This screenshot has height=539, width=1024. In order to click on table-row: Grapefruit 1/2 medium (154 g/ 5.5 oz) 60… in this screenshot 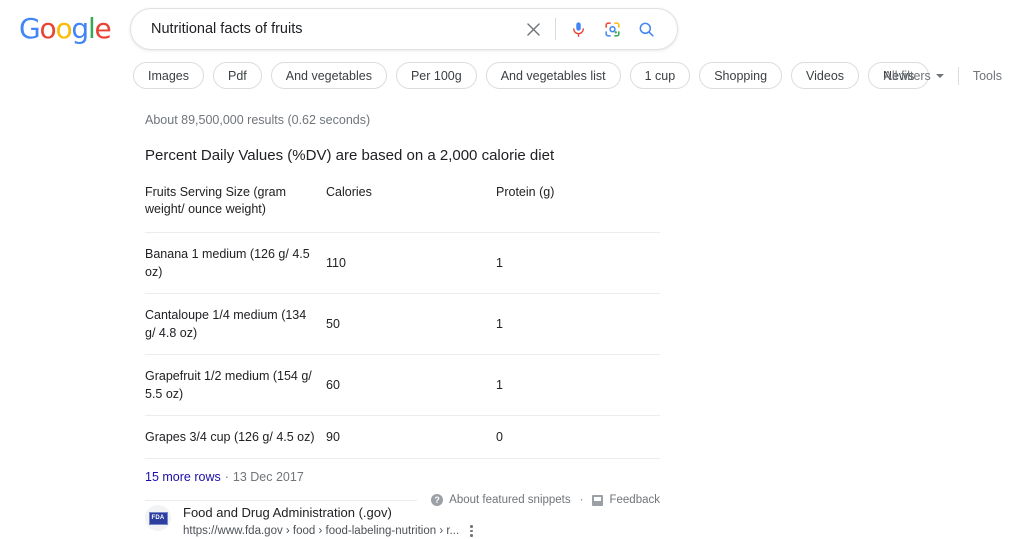, I will do `click(402, 385)`.